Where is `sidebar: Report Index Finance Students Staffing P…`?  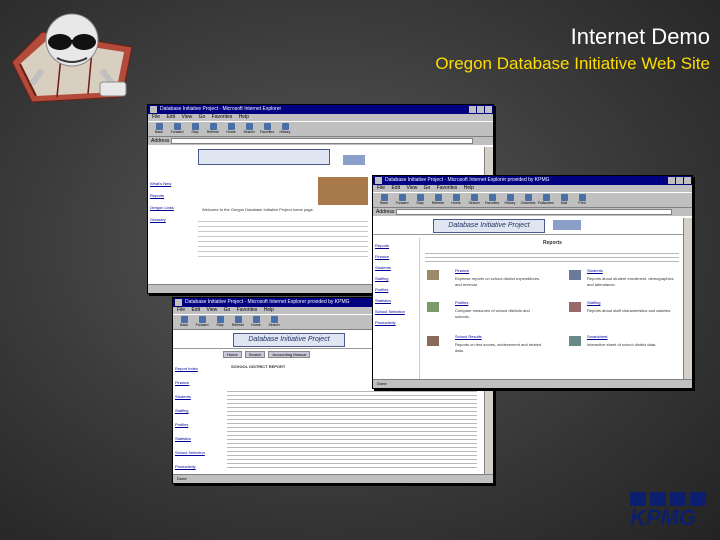
sidebar: Report Index Finance Students Staffing P… is located at coordinates (196, 416).